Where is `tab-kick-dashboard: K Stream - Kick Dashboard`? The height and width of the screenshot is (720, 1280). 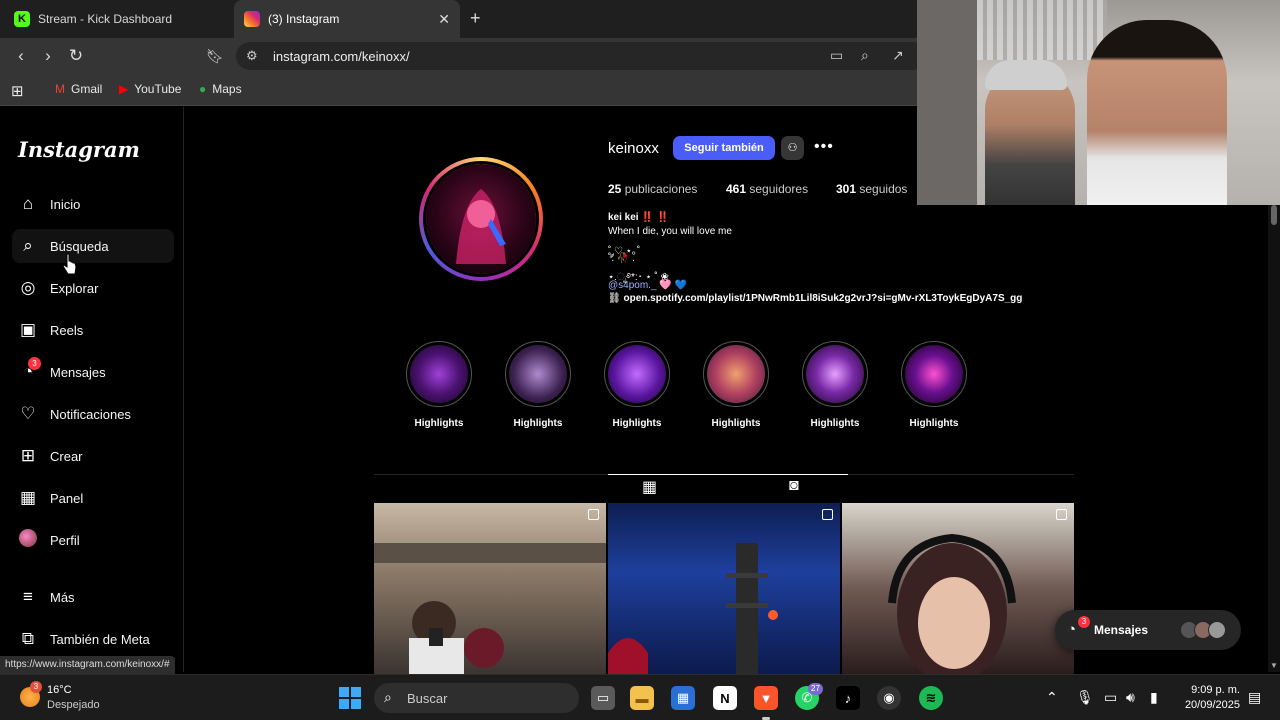 tab-kick-dashboard: K Stream - Kick Dashboard is located at coordinates (119, 19).